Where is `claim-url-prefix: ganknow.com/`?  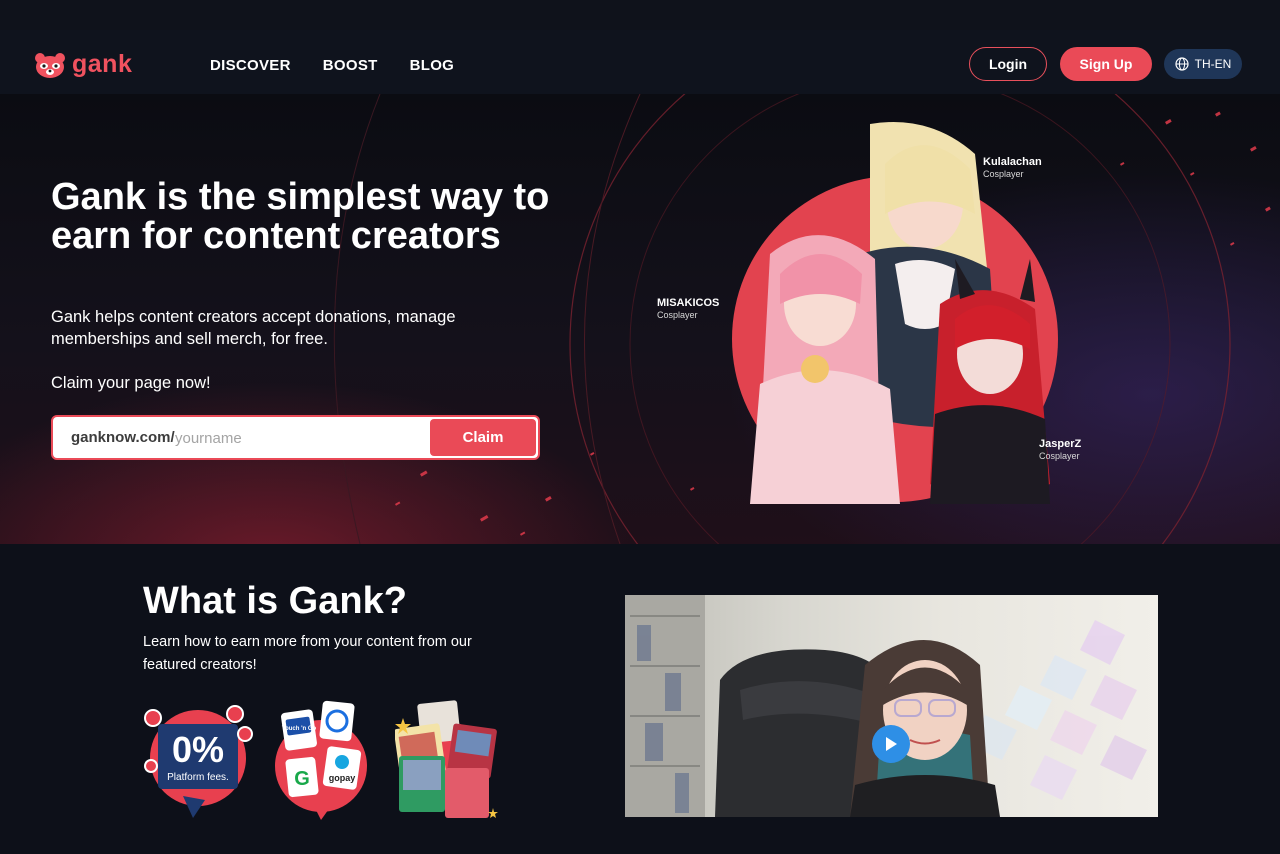 claim-url-prefix: ganknow.com/ is located at coordinates (123, 437).